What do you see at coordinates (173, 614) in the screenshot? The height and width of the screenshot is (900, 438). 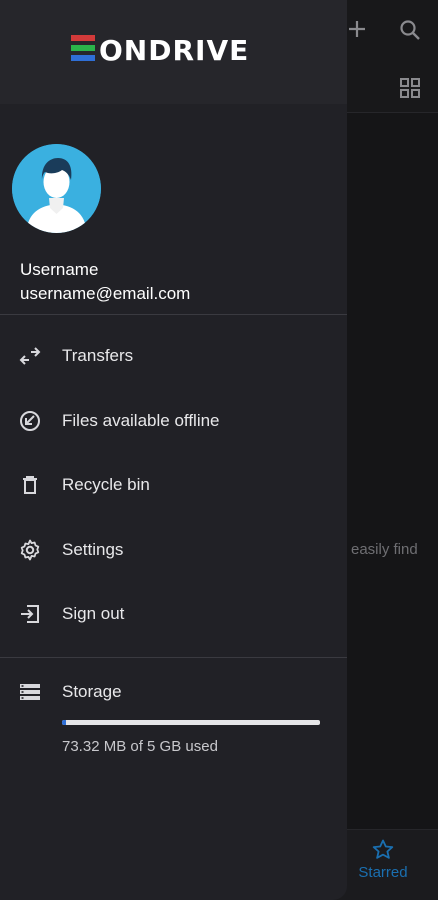 I see `menu-item-sign-out: Sign out` at bounding box center [173, 614].